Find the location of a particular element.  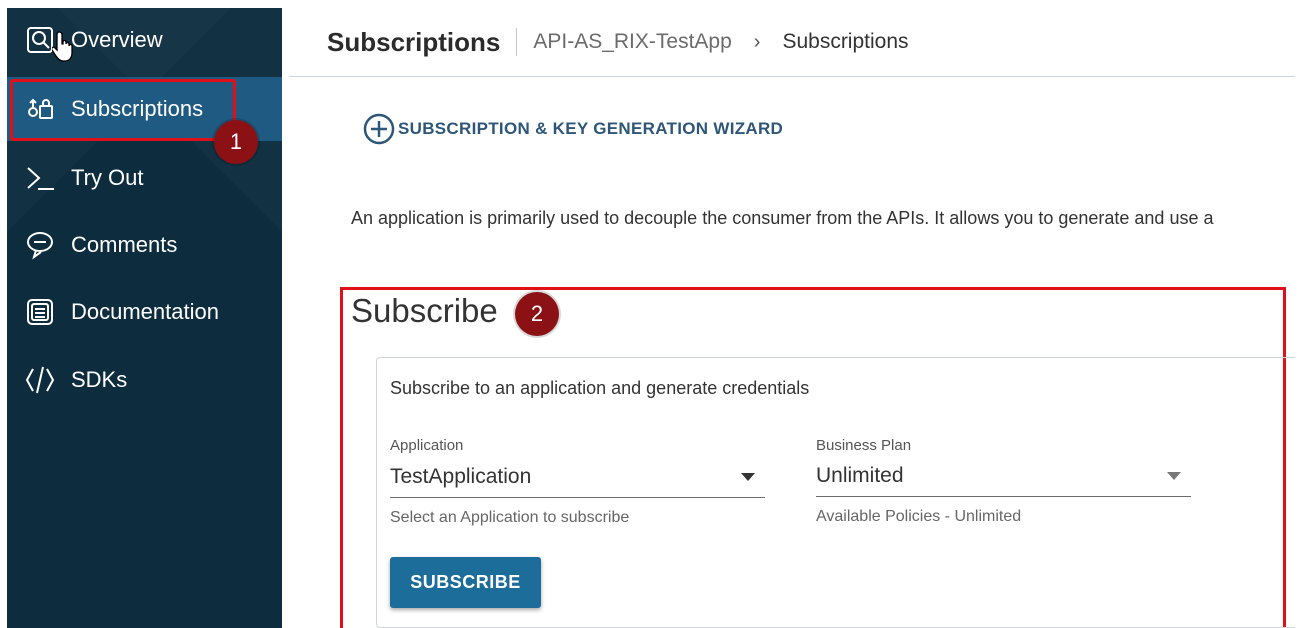

page-title: Subscriptions is located at coordinates (414, 41).